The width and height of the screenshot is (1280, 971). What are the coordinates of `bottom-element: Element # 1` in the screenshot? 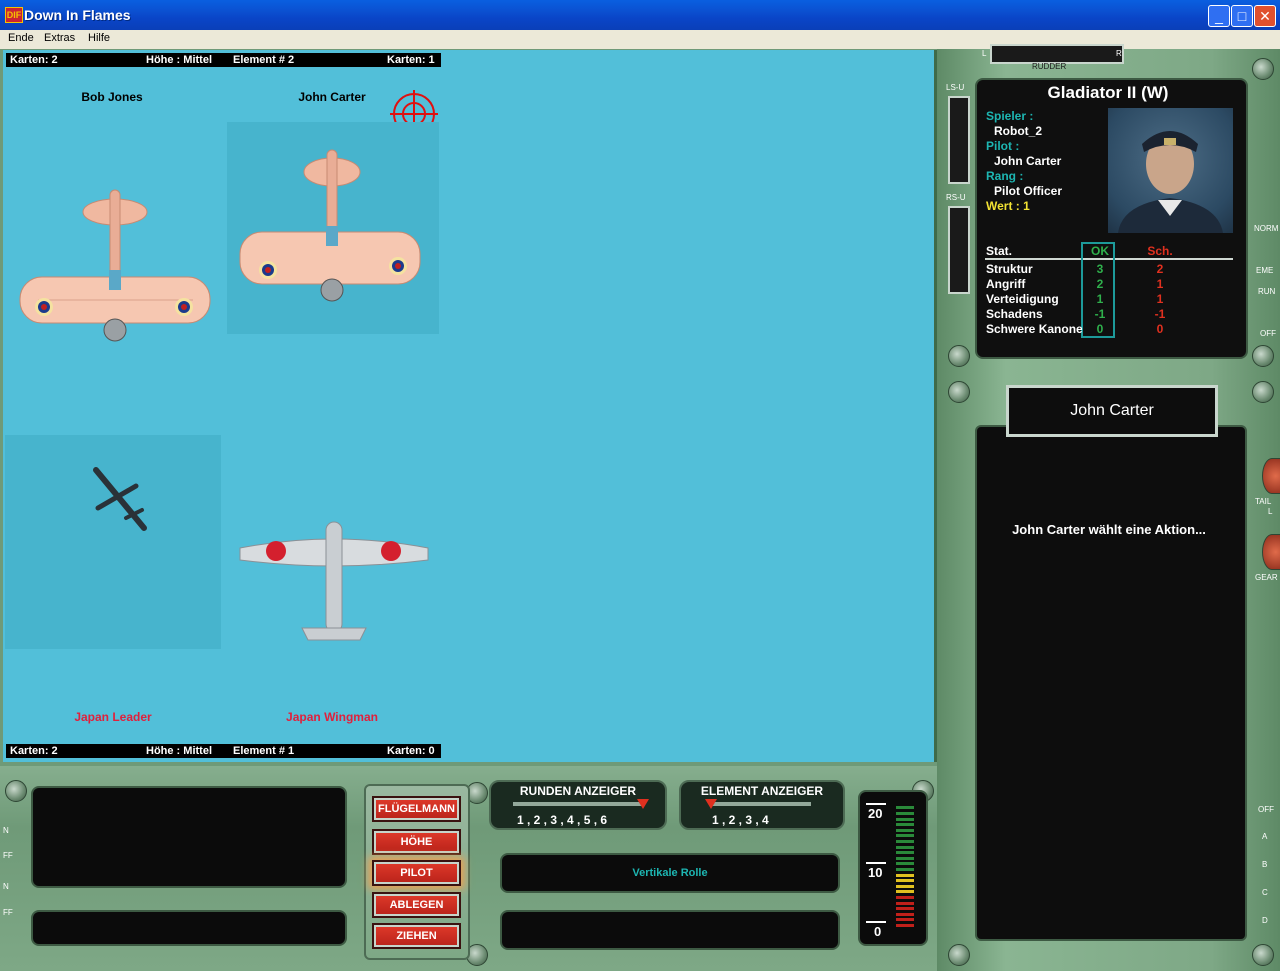 It's located at (264, 751).